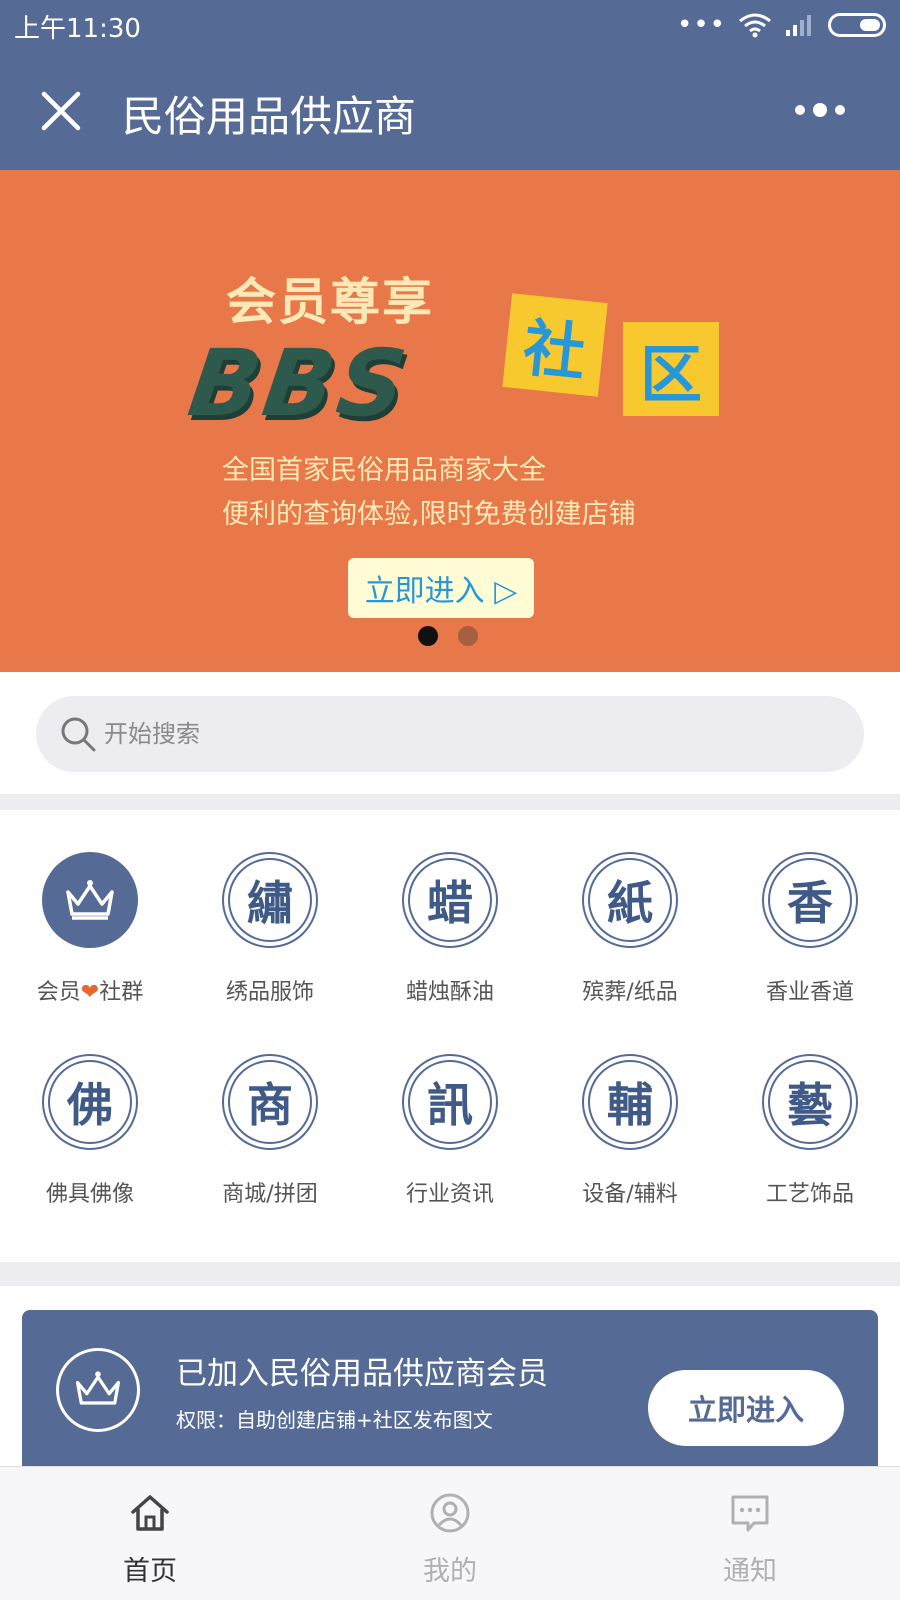 This screenshot has width=900, height=1600. I want to click on equipment-seal-icon: 輔, so click(630, 1105).